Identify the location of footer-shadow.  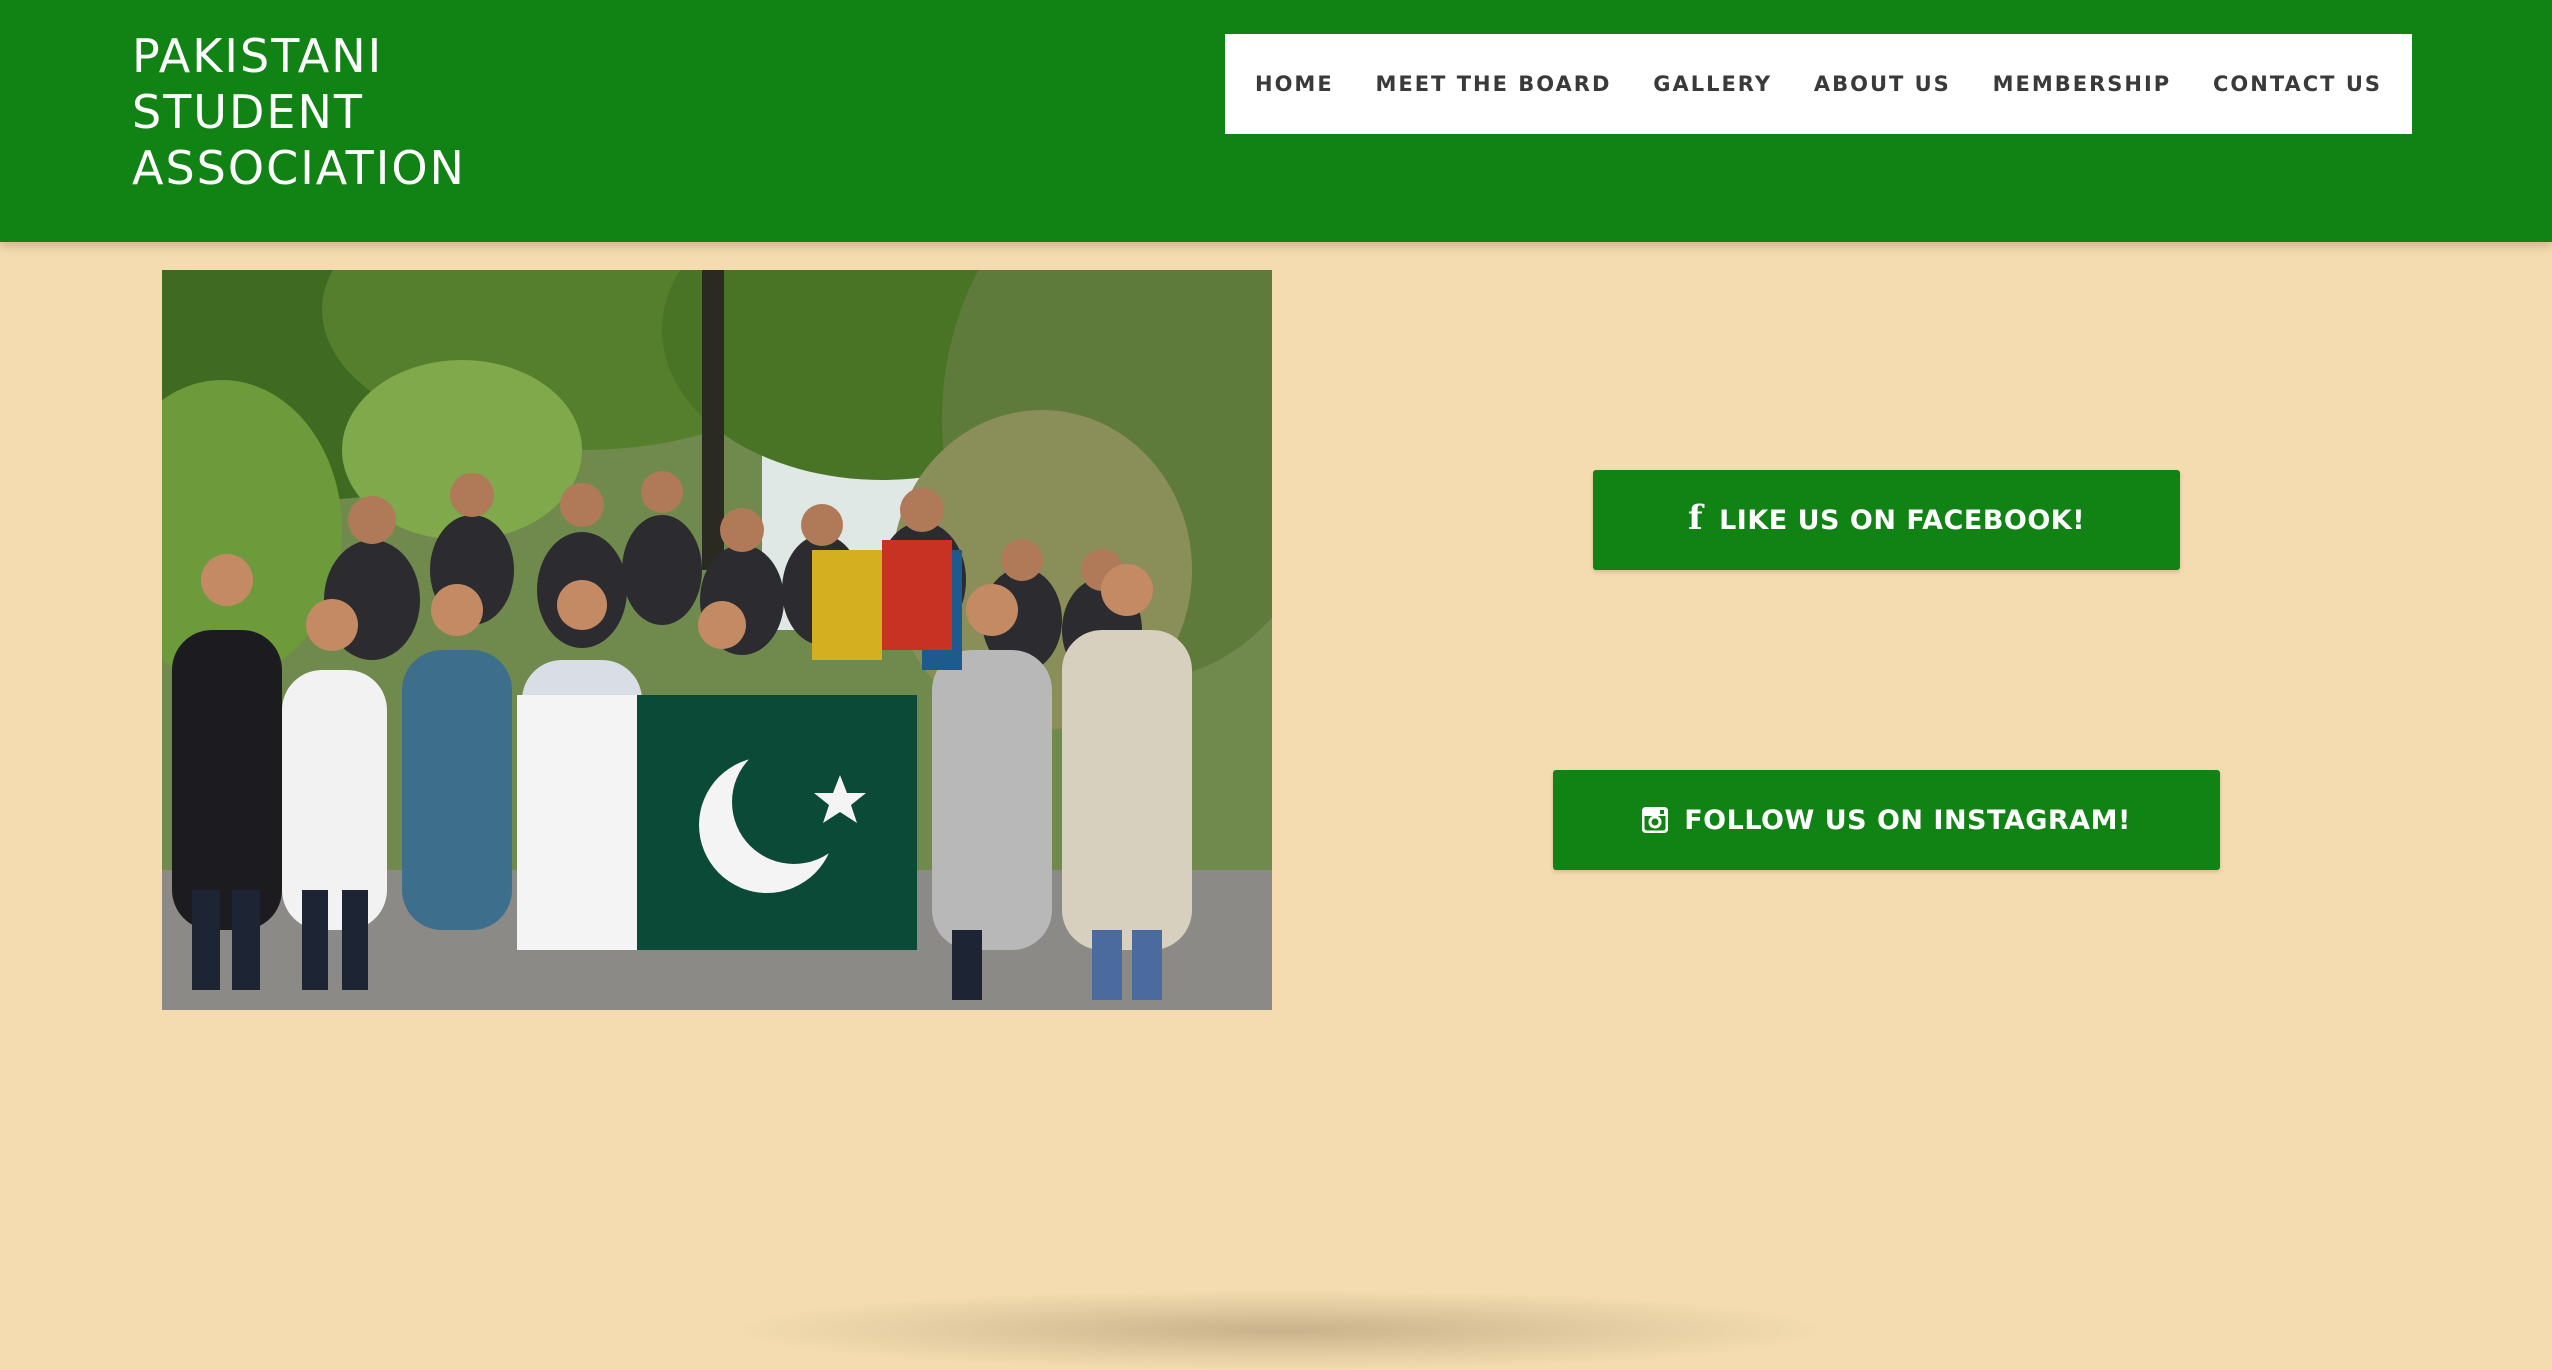
(1280, 1330).